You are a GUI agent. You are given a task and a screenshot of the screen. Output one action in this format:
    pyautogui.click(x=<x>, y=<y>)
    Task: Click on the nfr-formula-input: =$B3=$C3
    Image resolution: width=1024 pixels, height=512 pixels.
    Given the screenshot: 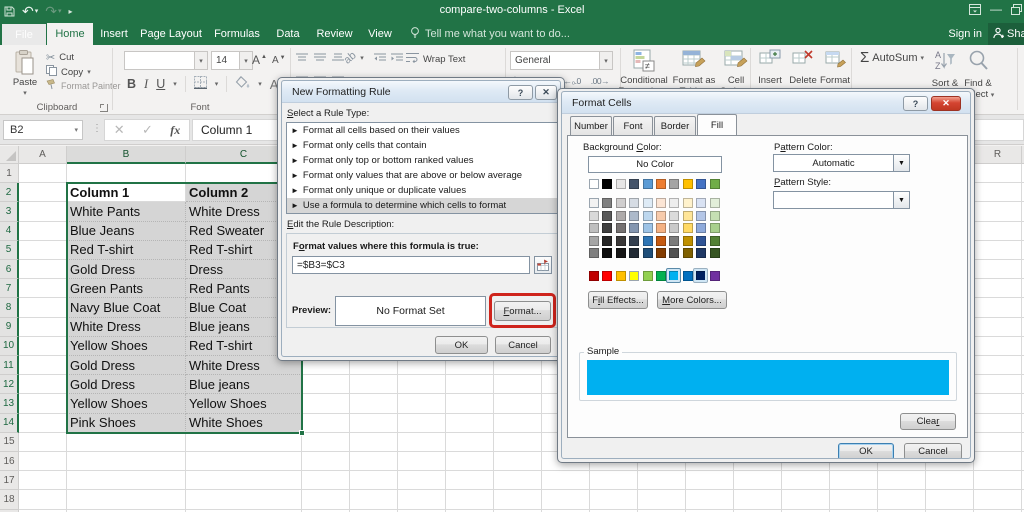 What is the action you would take?
    pyautogui.click(x=411, y=265)
    